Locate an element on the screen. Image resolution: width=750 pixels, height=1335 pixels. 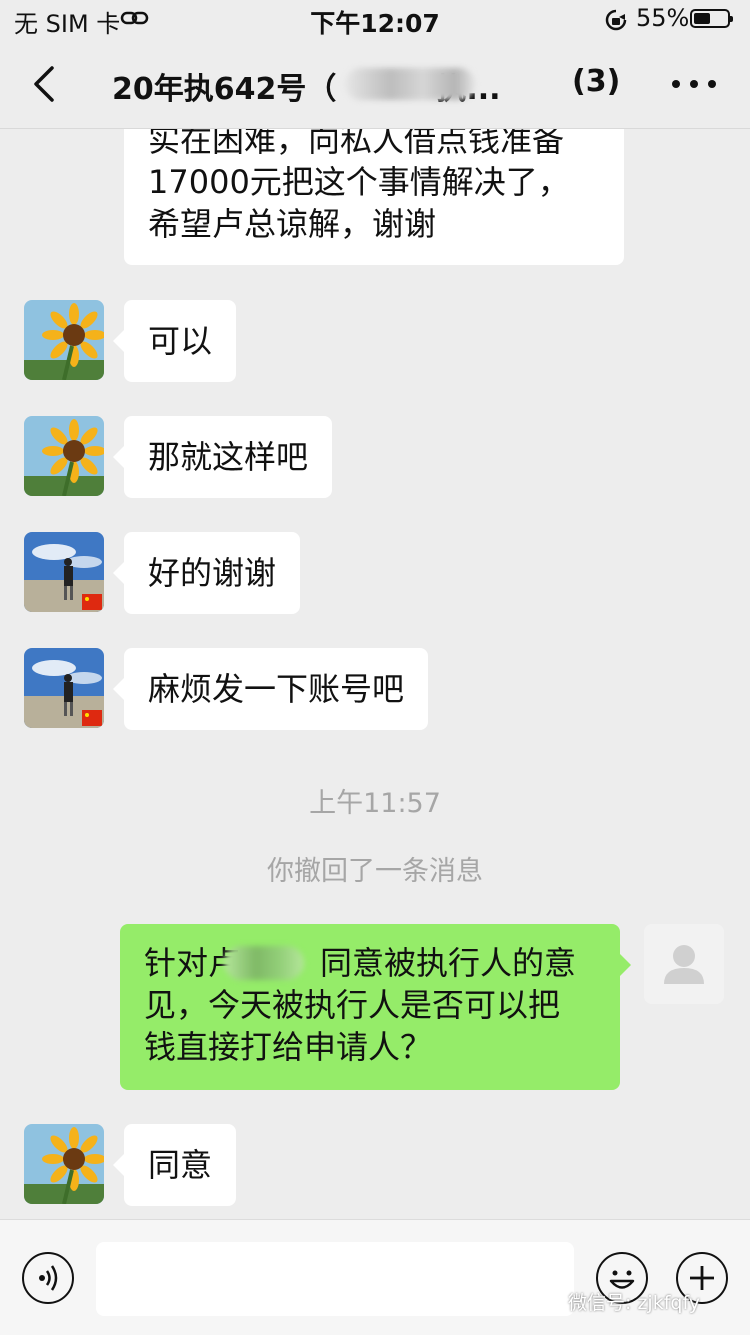
message-bubble: 可以 is located at coordinates (174, 341).